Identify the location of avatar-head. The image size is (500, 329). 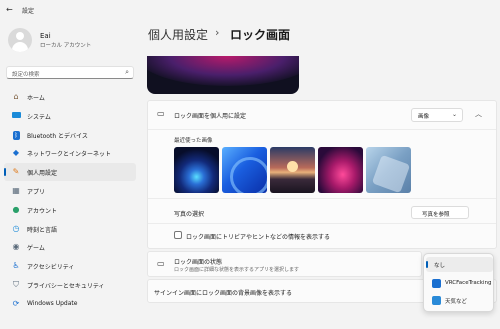
(20, 36).